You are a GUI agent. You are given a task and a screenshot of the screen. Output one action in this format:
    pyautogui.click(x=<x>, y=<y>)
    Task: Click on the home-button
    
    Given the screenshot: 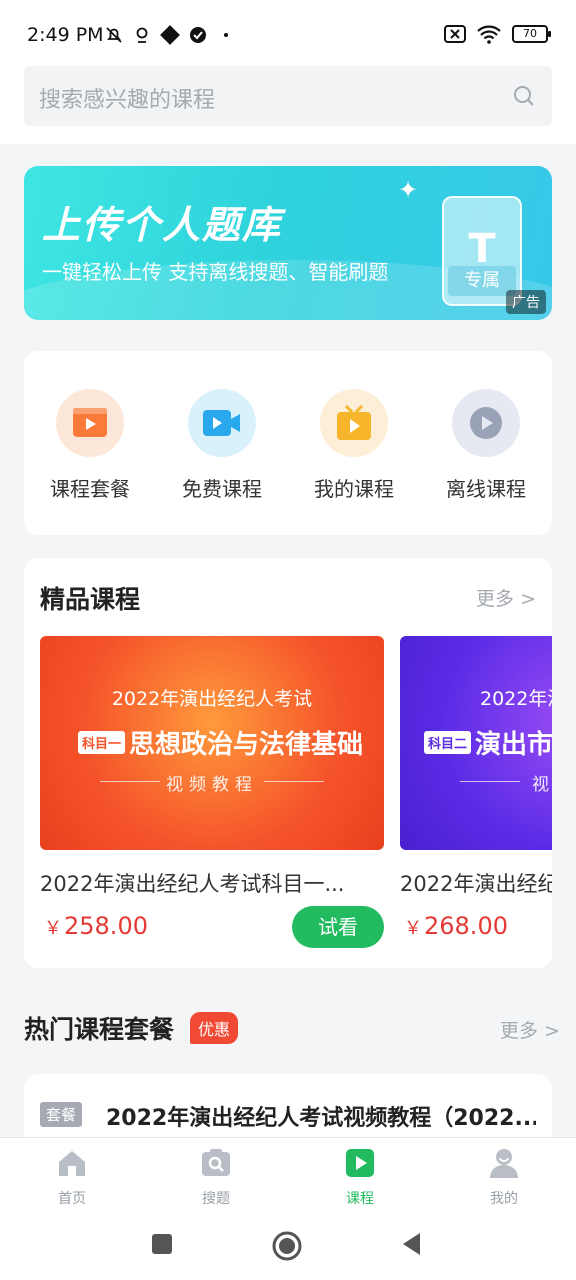 What is the action you would take?
    pyautogui.click(x=287, y=1246)
    